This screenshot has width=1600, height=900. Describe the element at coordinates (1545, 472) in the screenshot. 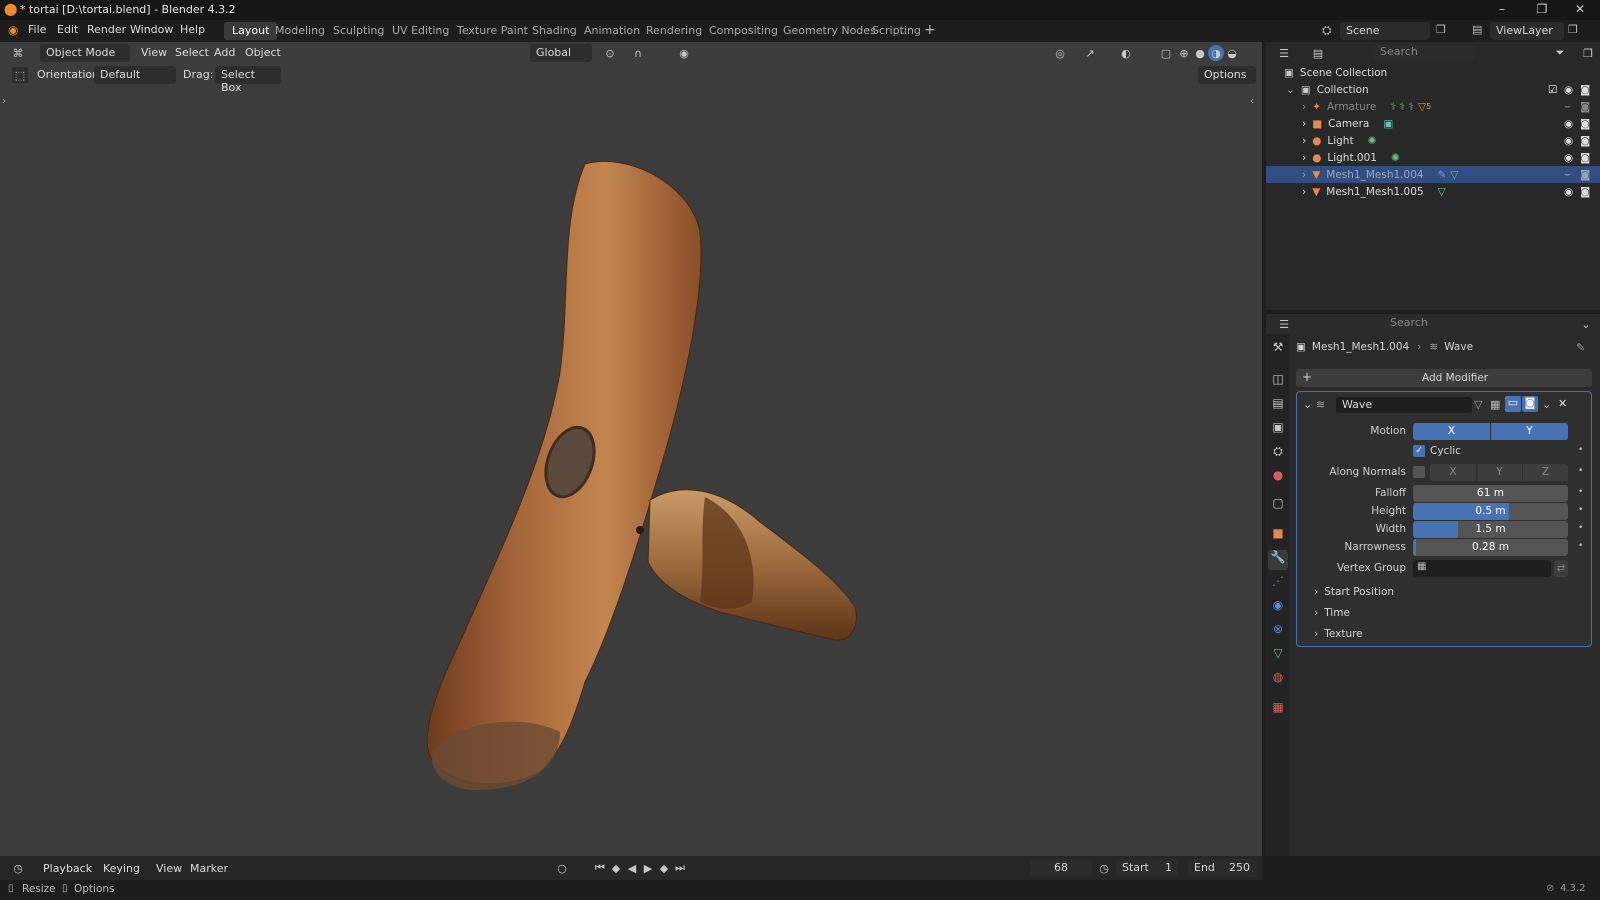

I see `normals-z-toggle: Z` at that location.